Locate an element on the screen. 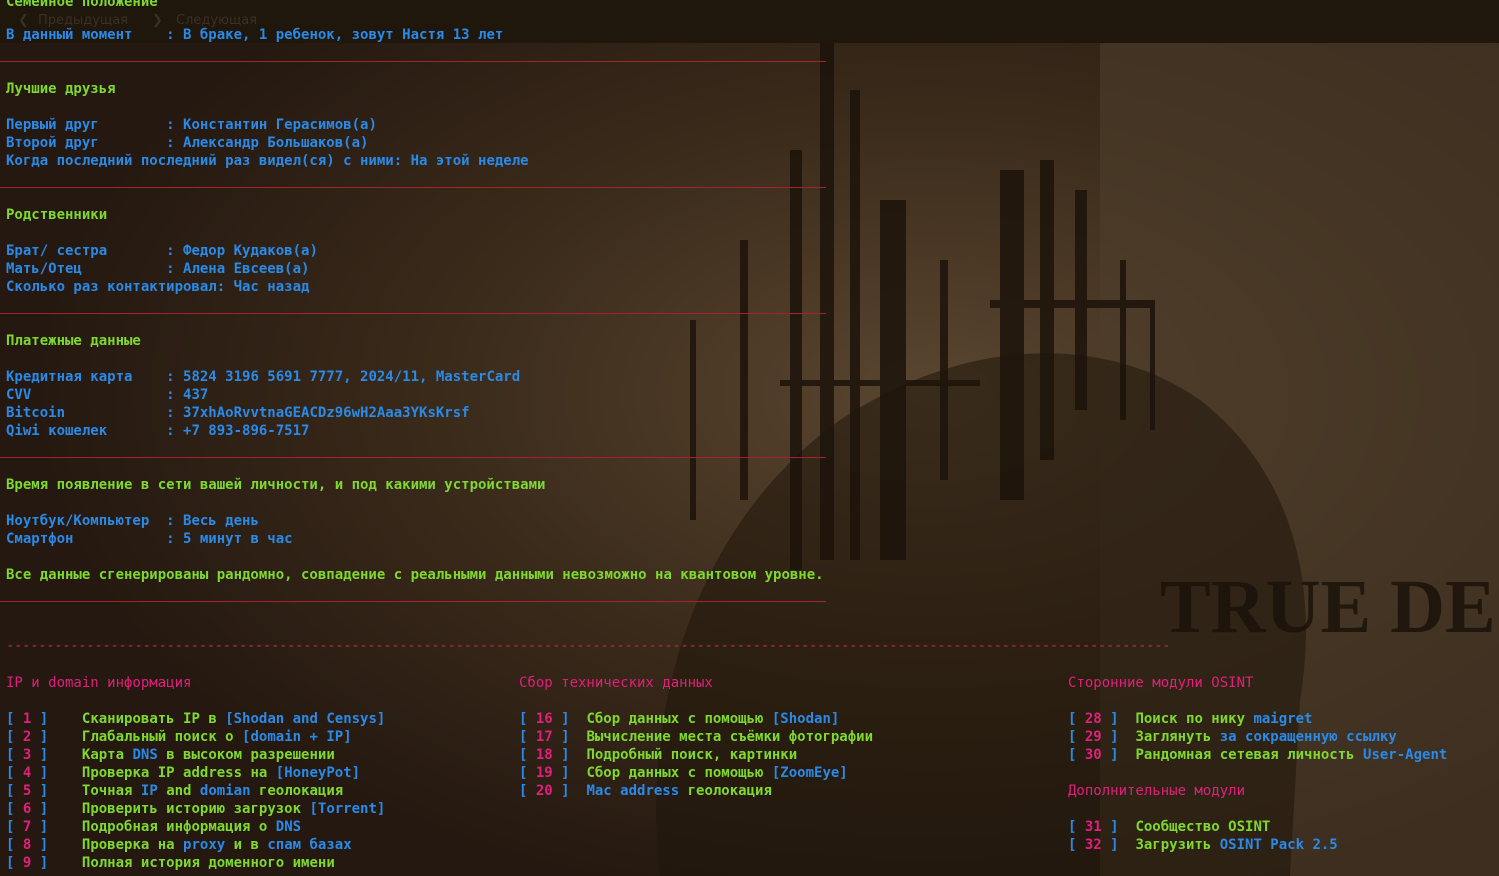 The image size is (1499, 876). menu-item-2: [ 2 ] Глабальный поиск о [domain + IP] is located at coordinates (179, 737).